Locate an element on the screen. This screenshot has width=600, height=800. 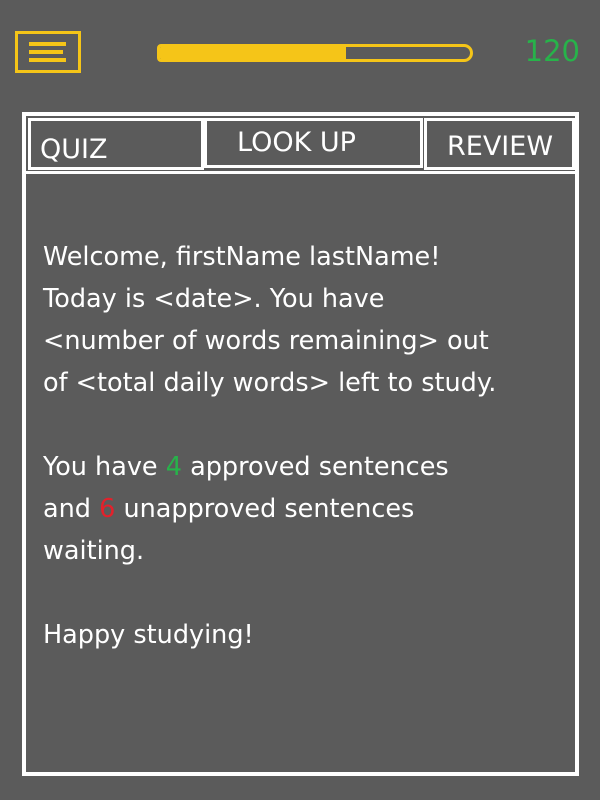
menu-button is located at coordinates (48, 52).